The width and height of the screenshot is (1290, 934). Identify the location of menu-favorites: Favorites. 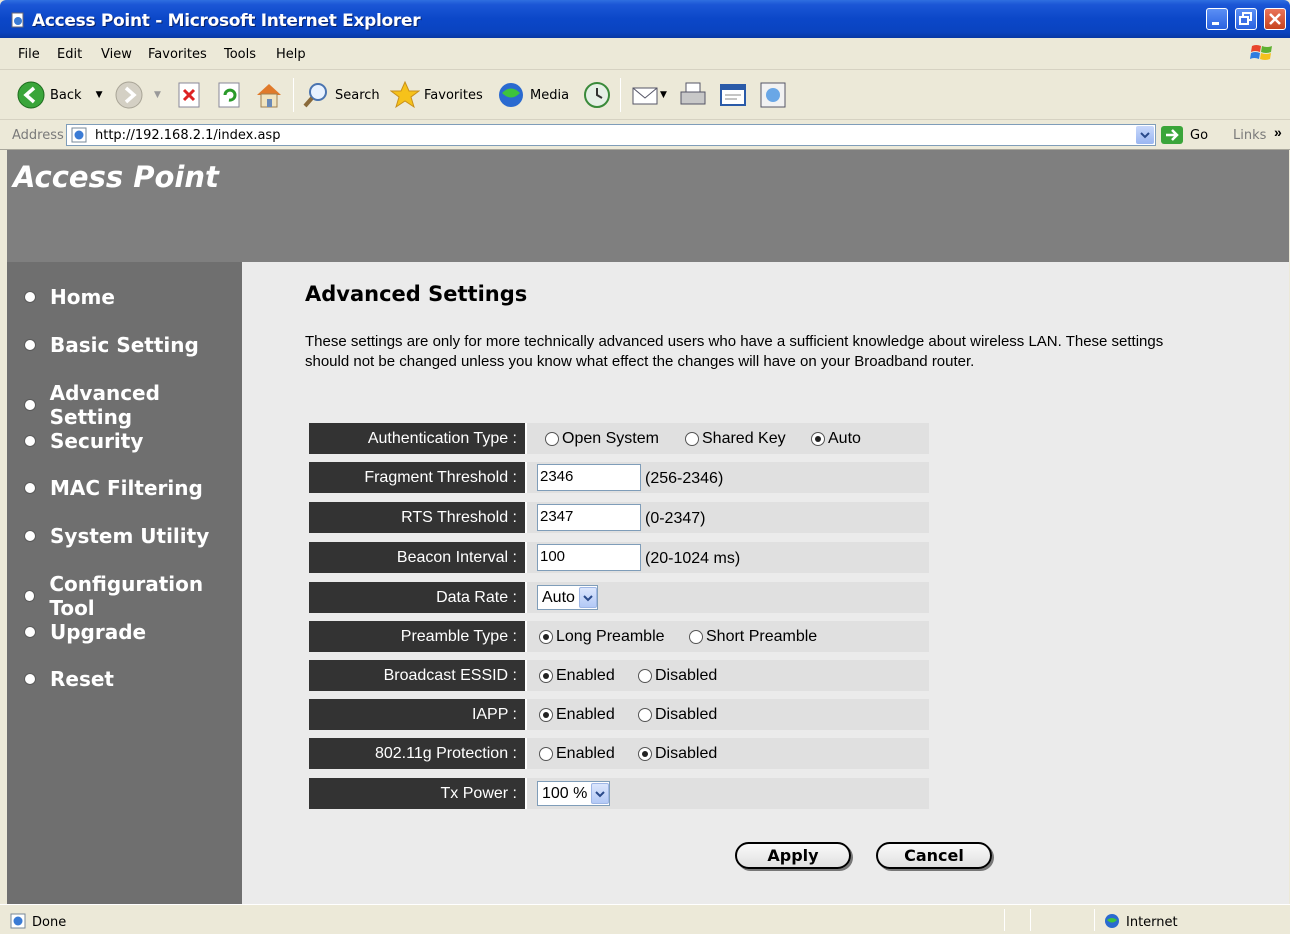
(177, 54).